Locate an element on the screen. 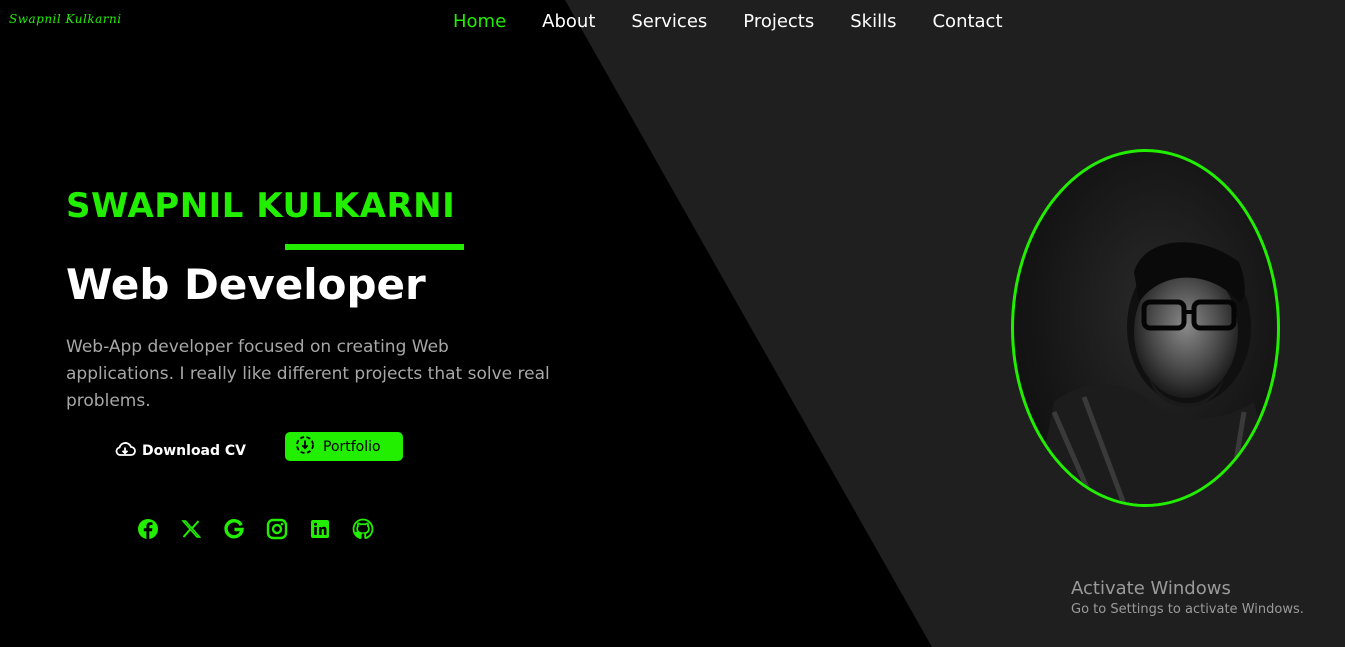 This screenshot has width=1345, height=647. portfolio-label: Portfolio is located at coordinates (352, 446).